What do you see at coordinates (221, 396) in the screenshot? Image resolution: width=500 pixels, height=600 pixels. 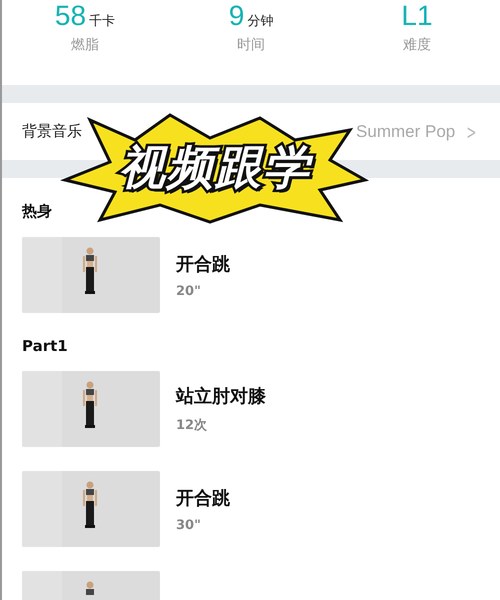 I see `exercise-name: 站立肘对膝` at bounding box center [221, 396].